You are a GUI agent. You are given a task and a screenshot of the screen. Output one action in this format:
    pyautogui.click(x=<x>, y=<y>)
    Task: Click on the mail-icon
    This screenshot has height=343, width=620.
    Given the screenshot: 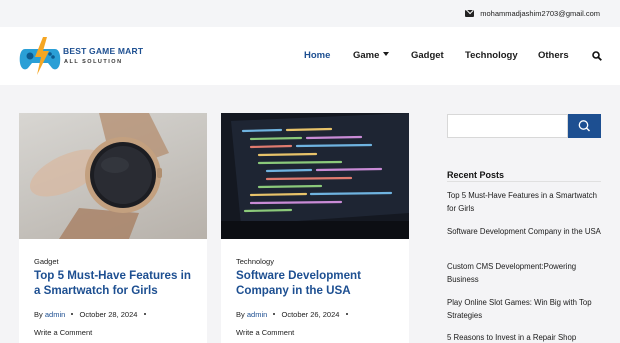 What is the action you would take?
    pyautogui.click(x=470, y=13)
    